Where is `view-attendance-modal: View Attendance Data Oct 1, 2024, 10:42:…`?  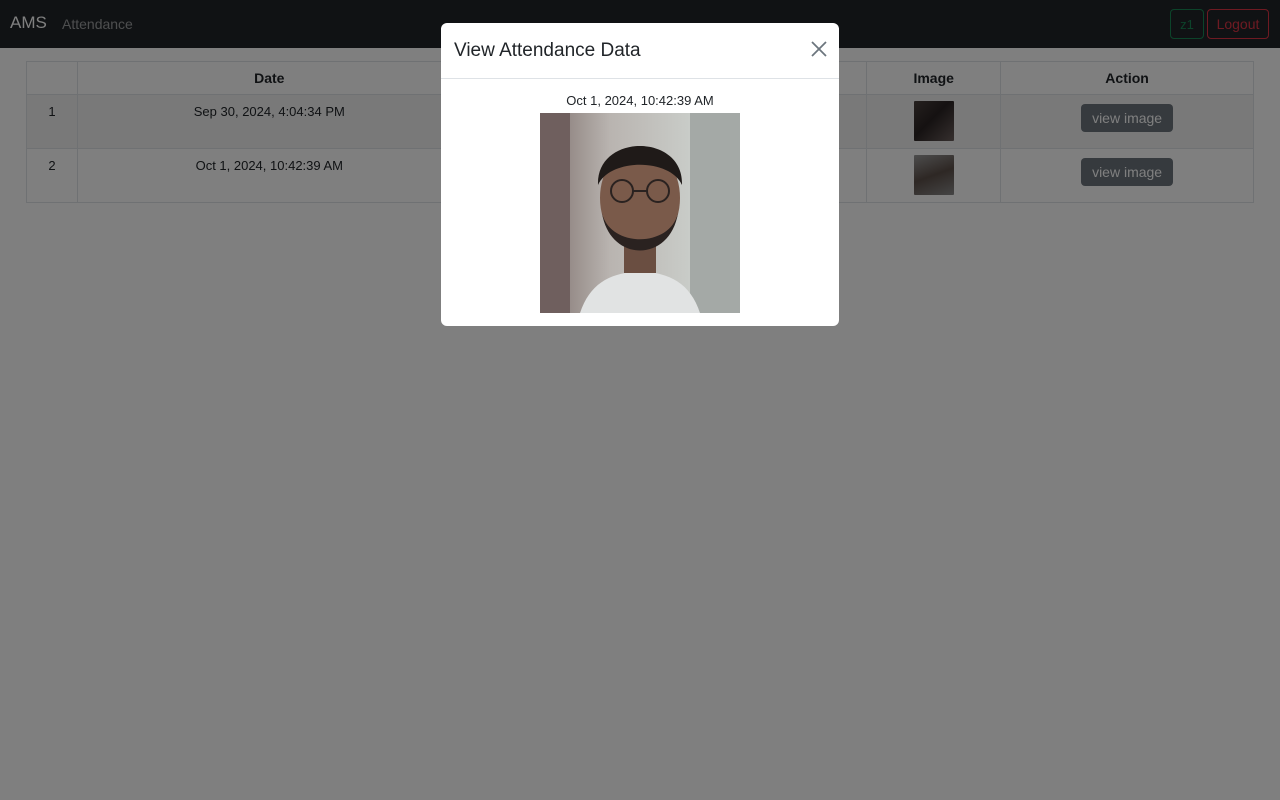
view-attendance-modal: View Attendance Data Oct 1, 2024, 10:42:… is located at coordinates (640, 174).